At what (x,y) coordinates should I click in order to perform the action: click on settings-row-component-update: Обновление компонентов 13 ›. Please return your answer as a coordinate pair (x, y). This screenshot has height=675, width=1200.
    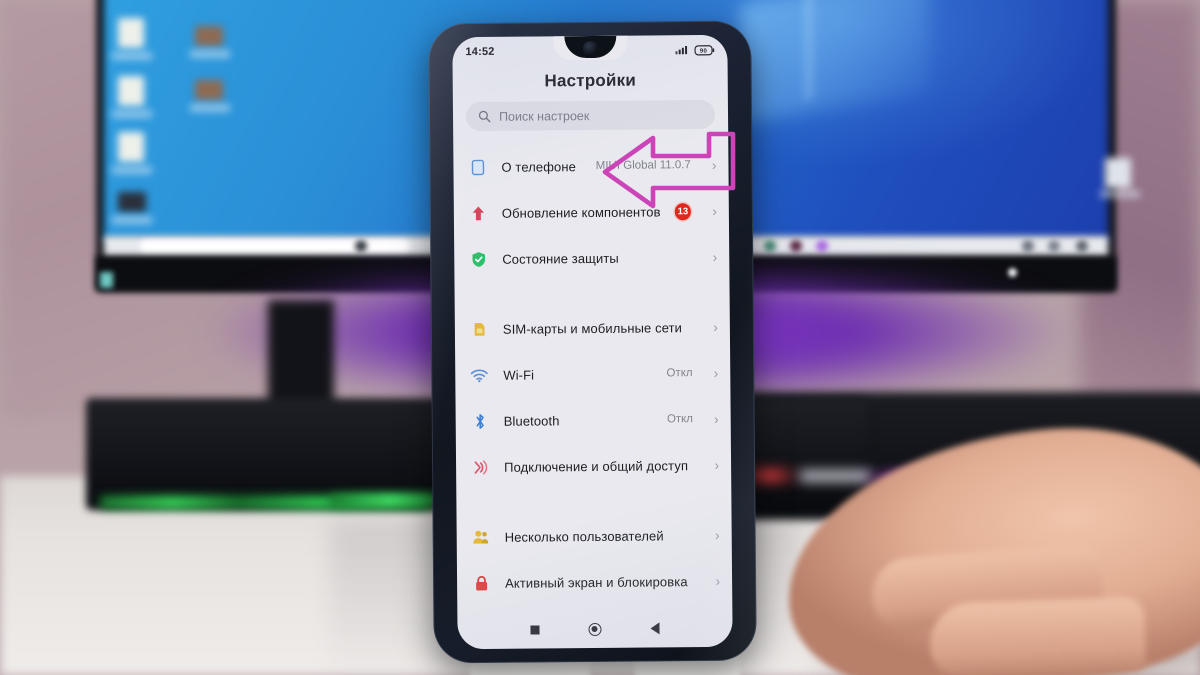
    Looking at the image, I should click on (591, 212).